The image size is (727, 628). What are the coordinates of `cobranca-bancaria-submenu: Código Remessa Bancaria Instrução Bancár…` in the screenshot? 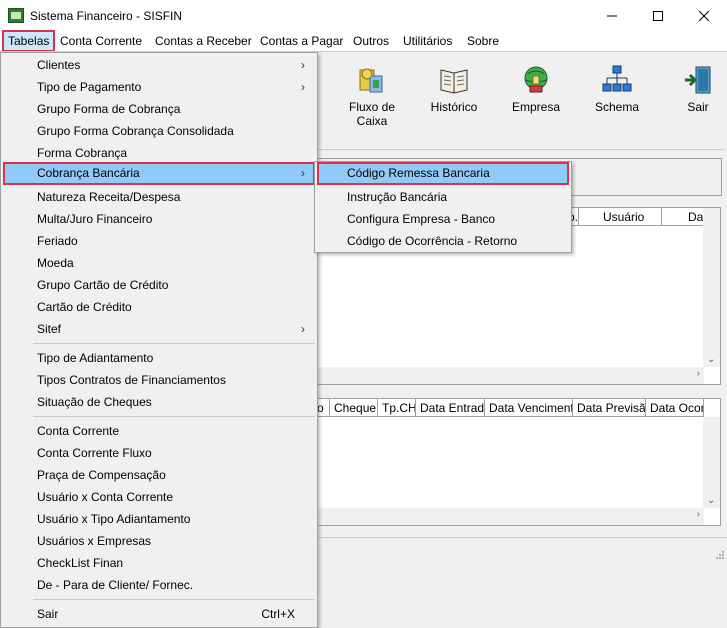 It's located at (443, 207).